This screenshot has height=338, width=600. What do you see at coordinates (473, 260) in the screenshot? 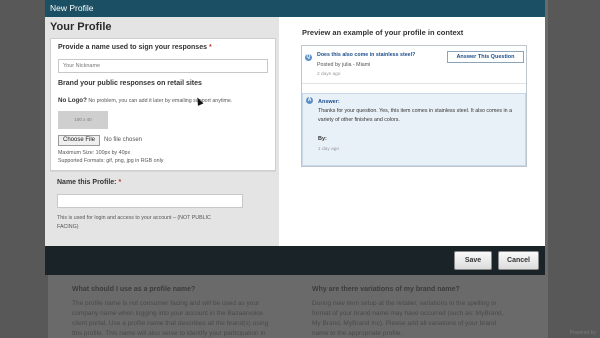
I see `save-button: Save` at bounding box center [473, 260].